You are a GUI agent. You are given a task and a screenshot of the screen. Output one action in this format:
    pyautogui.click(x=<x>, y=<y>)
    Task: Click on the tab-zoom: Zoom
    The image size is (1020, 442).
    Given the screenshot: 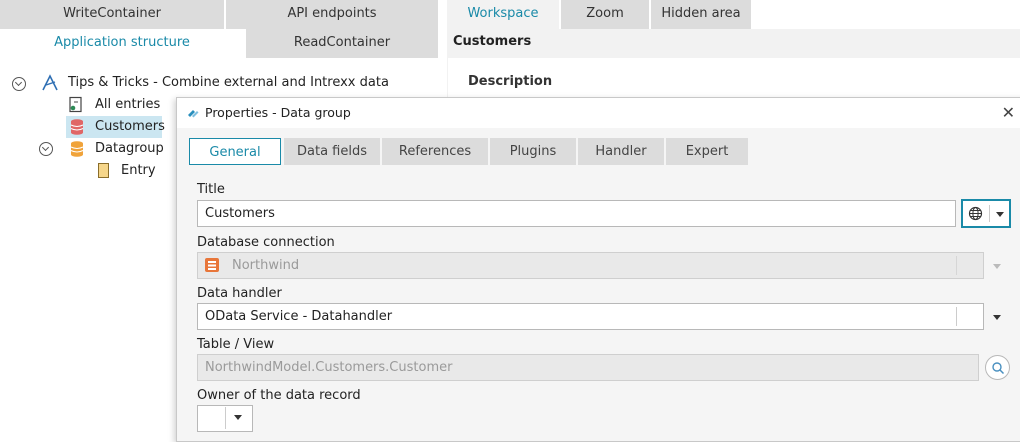 What is the action you would take?
    pyautogui.click(x=605, y=14)
    